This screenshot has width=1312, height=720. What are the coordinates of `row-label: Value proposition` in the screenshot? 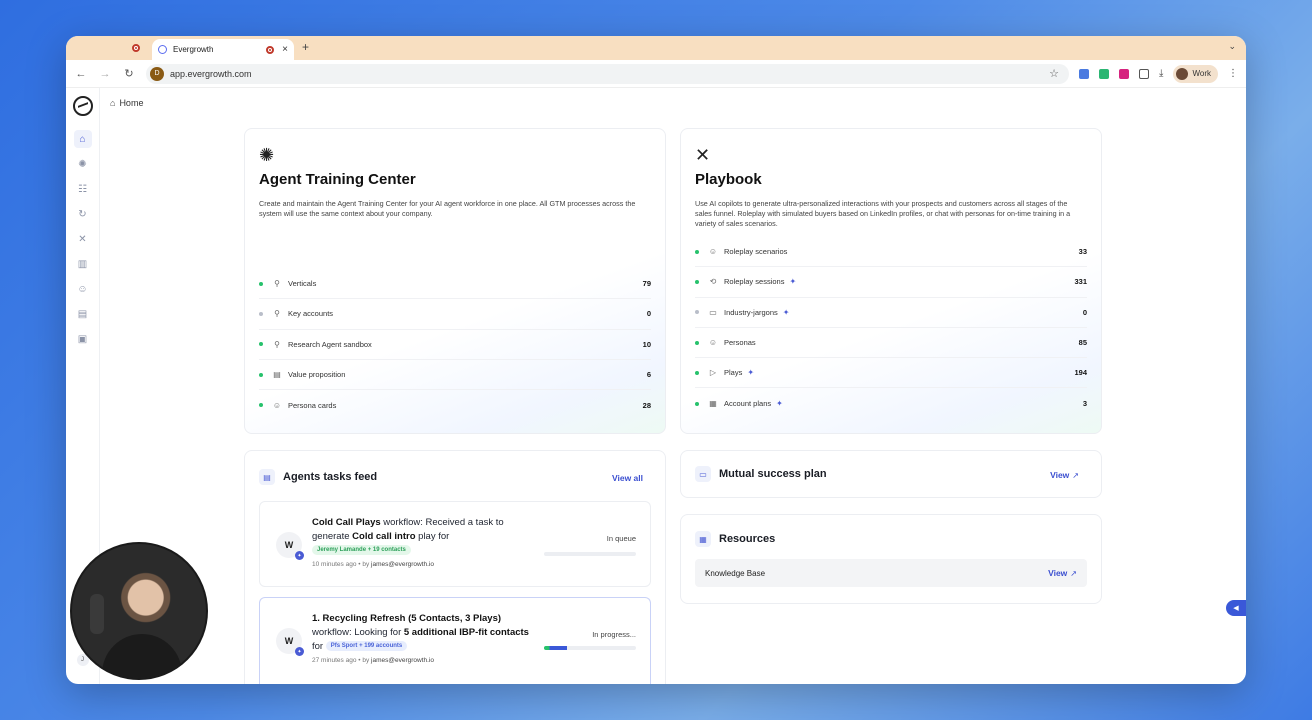 It's located at (317, 375).